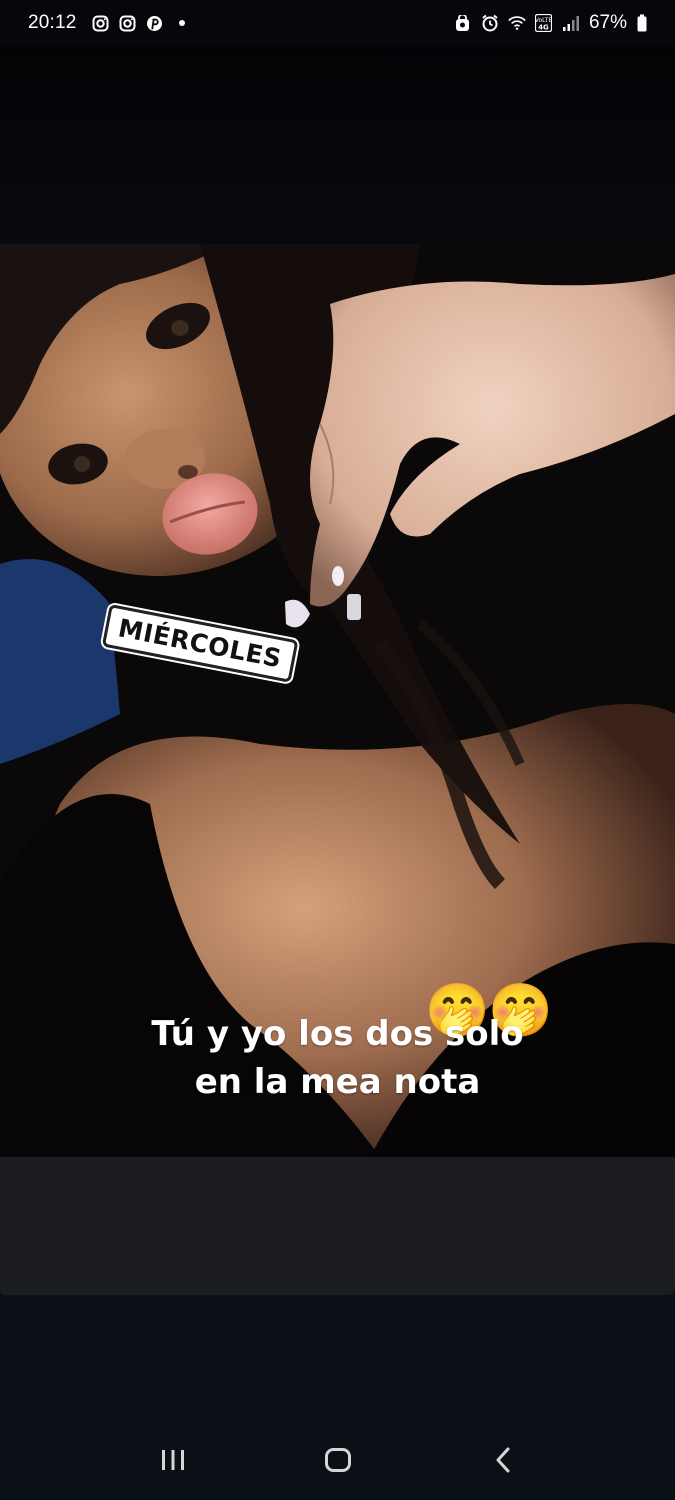  Describe the element at coordinates (52, 22) in the screenshot. I see `status-time: 20:12` at that location.